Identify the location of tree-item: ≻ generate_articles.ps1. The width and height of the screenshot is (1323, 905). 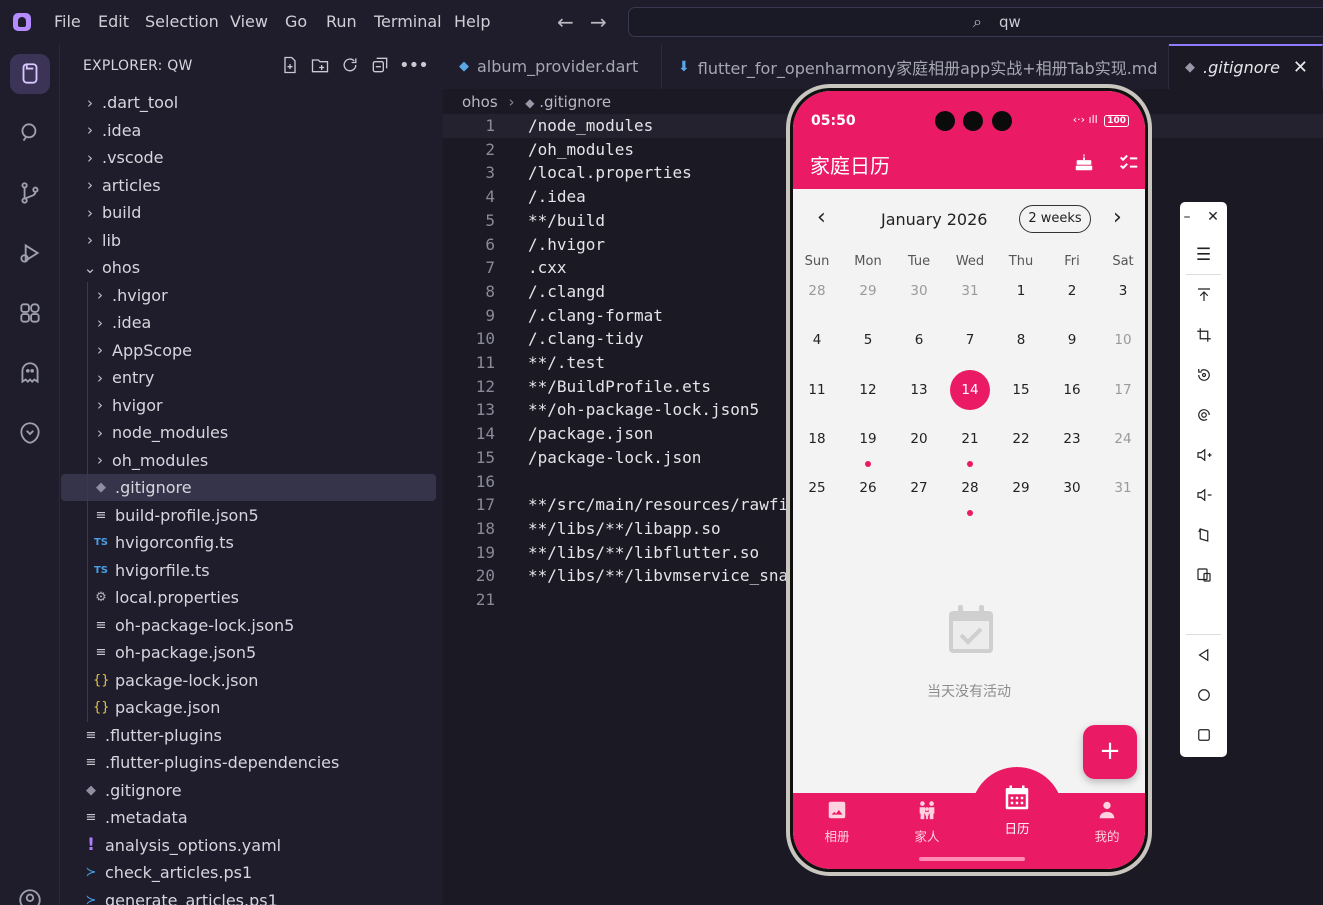
(248, 896).